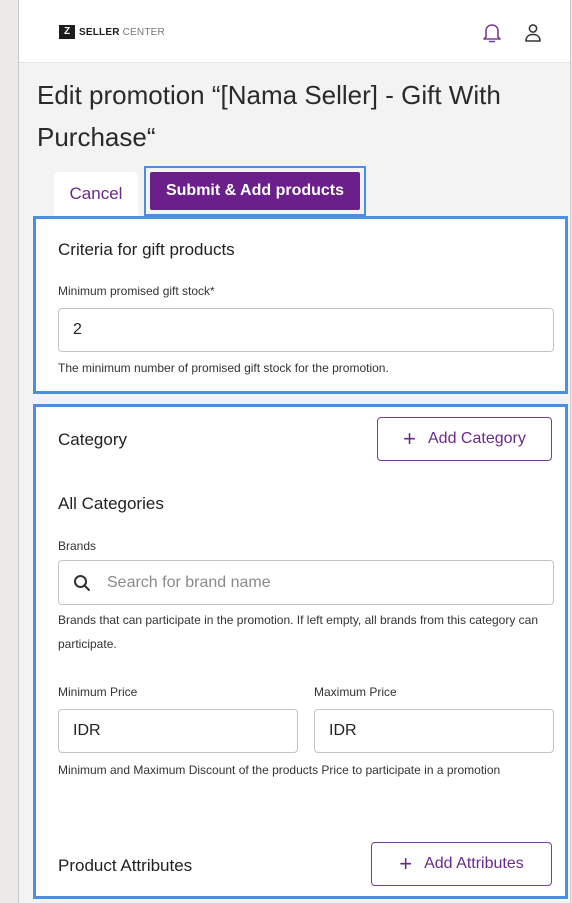 The height and width of the screenshot is (903, 572). What do you see at coordinates (77, 546) in the screenshot?
I see `brands-label: Brands` at bounding box center [77, 546].